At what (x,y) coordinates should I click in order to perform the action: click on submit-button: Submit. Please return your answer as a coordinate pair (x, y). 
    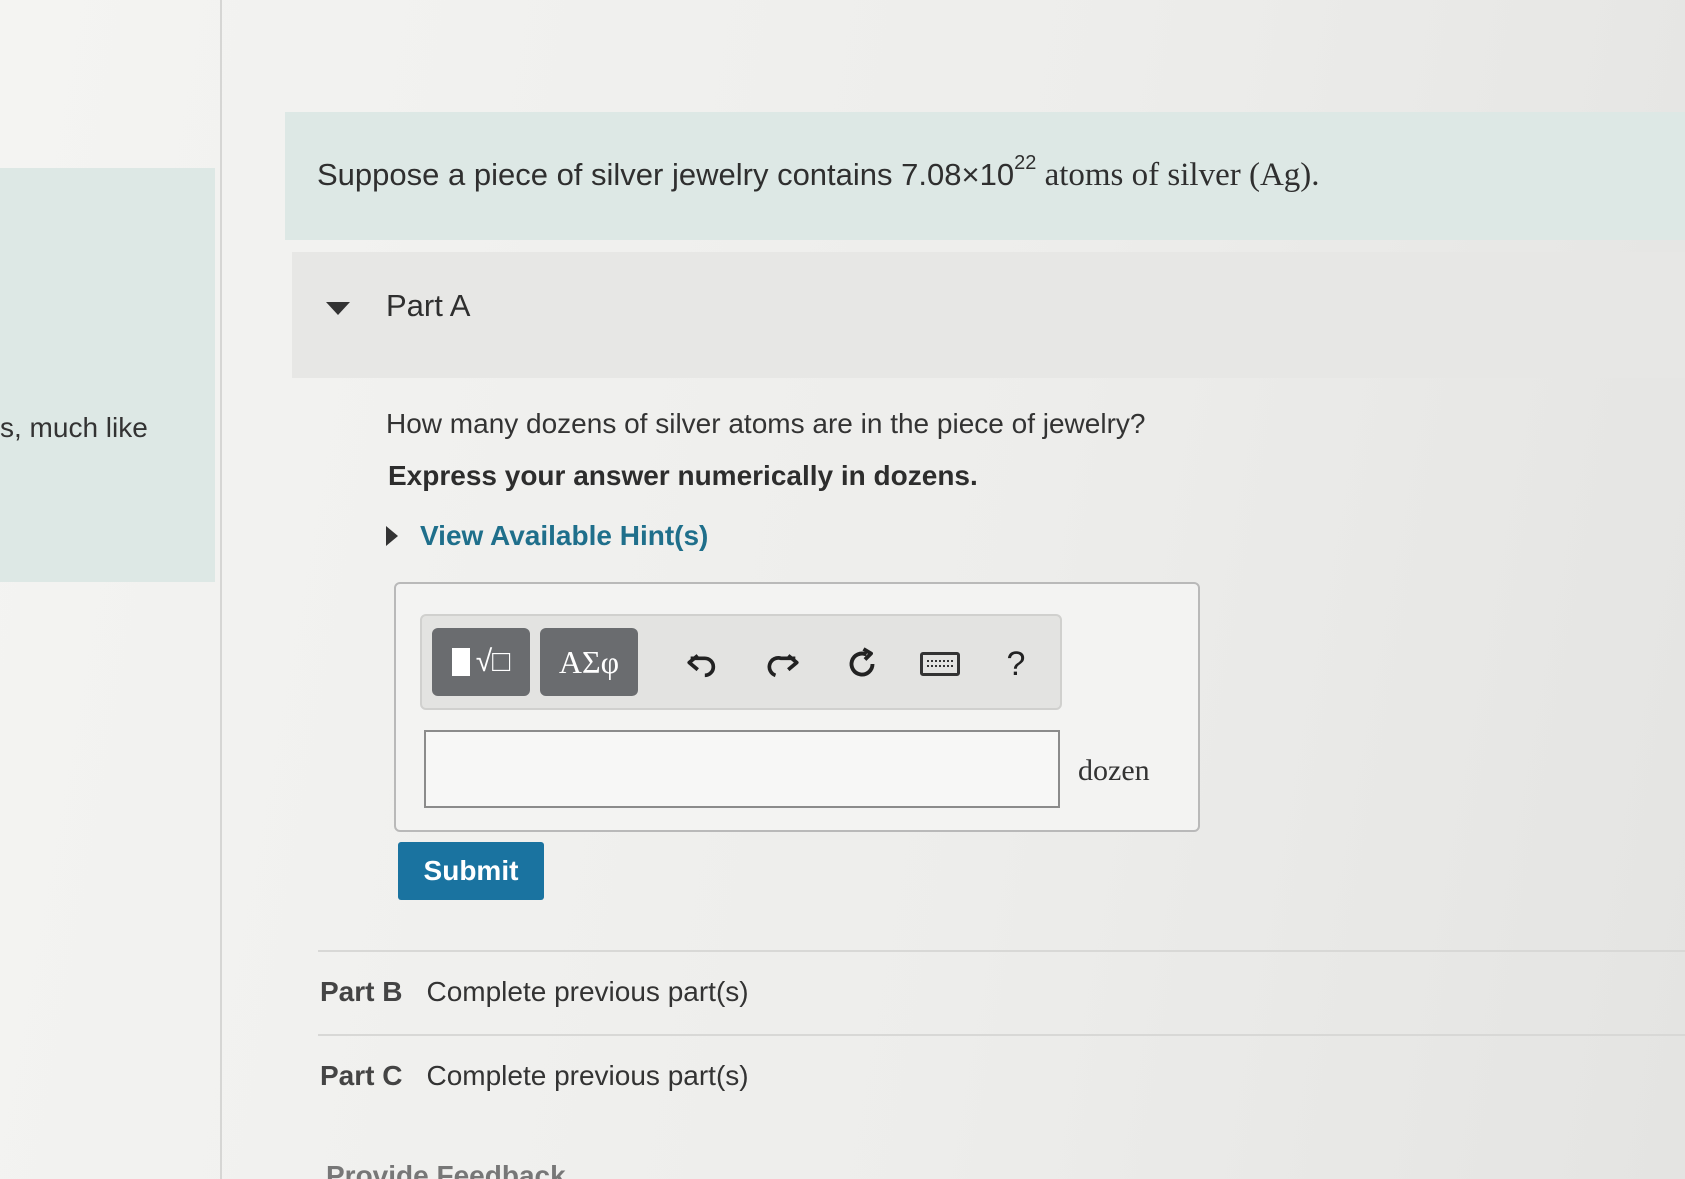
    Looking at the image, I should click on (471, 871).